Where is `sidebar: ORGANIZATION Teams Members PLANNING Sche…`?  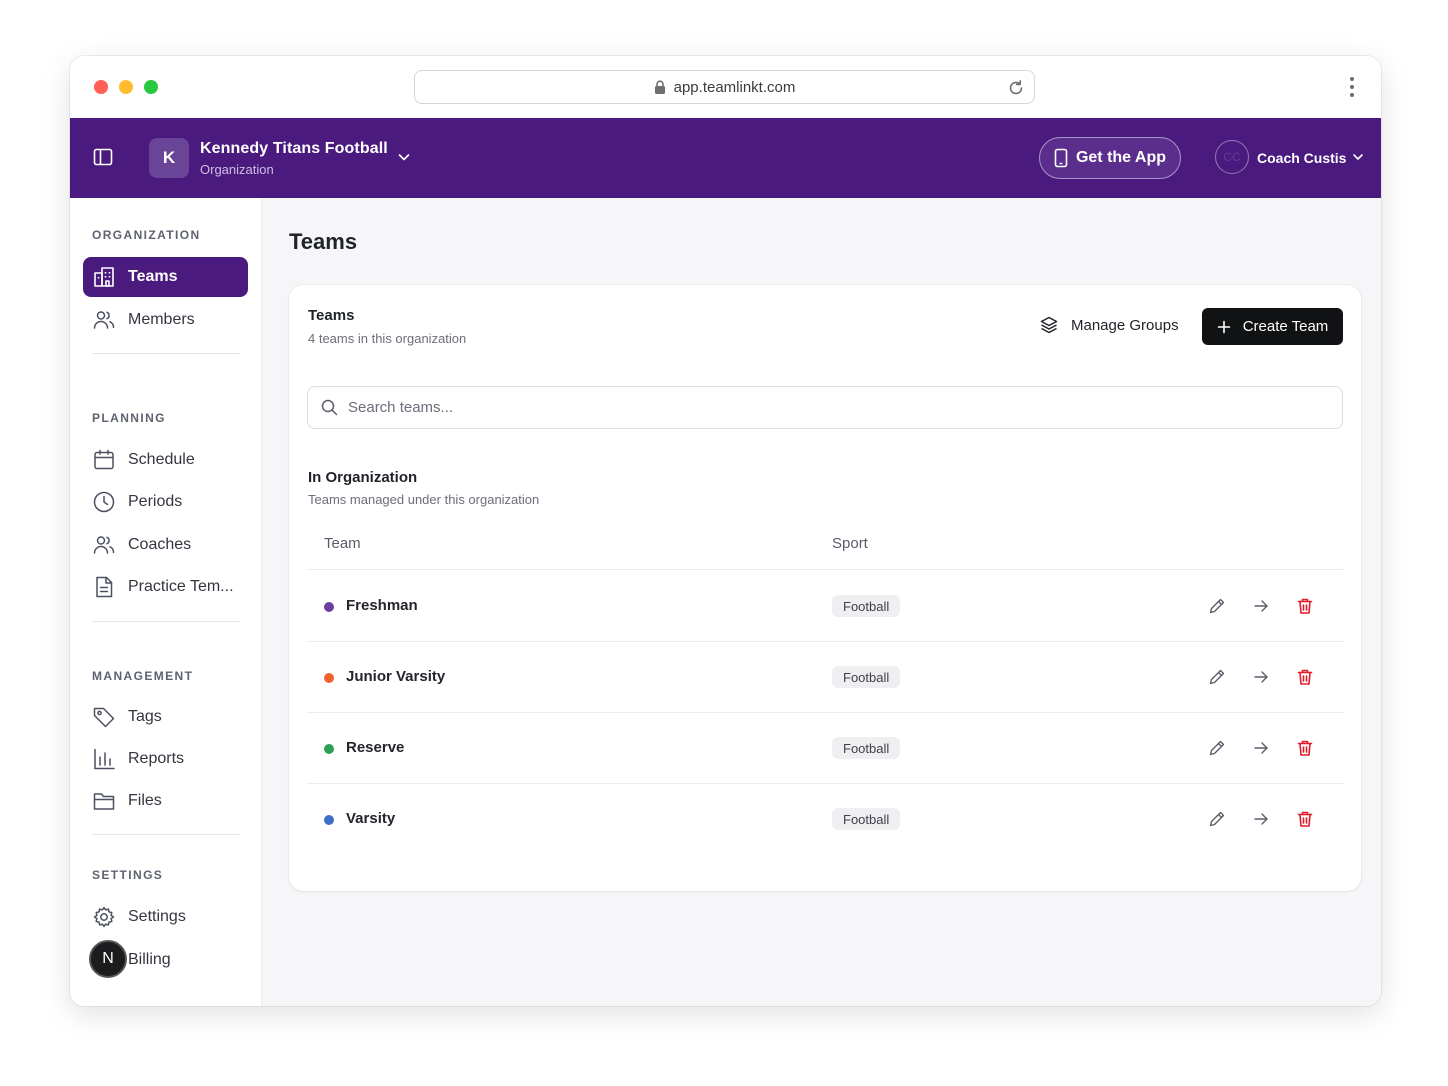
sidebar: ORGANIZATION Teams Members PLANNING Sche… is located at coordinates (166, 602).